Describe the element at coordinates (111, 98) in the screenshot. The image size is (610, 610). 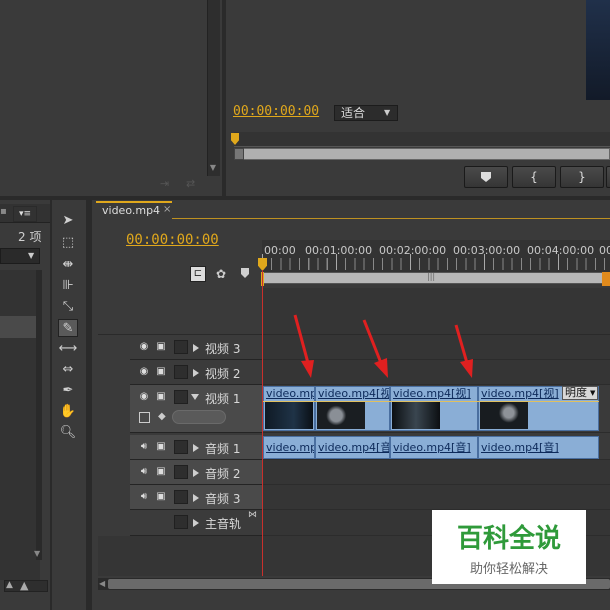
I see `source-monitor-panel: ▼ ⇥ ⇄` at that location.